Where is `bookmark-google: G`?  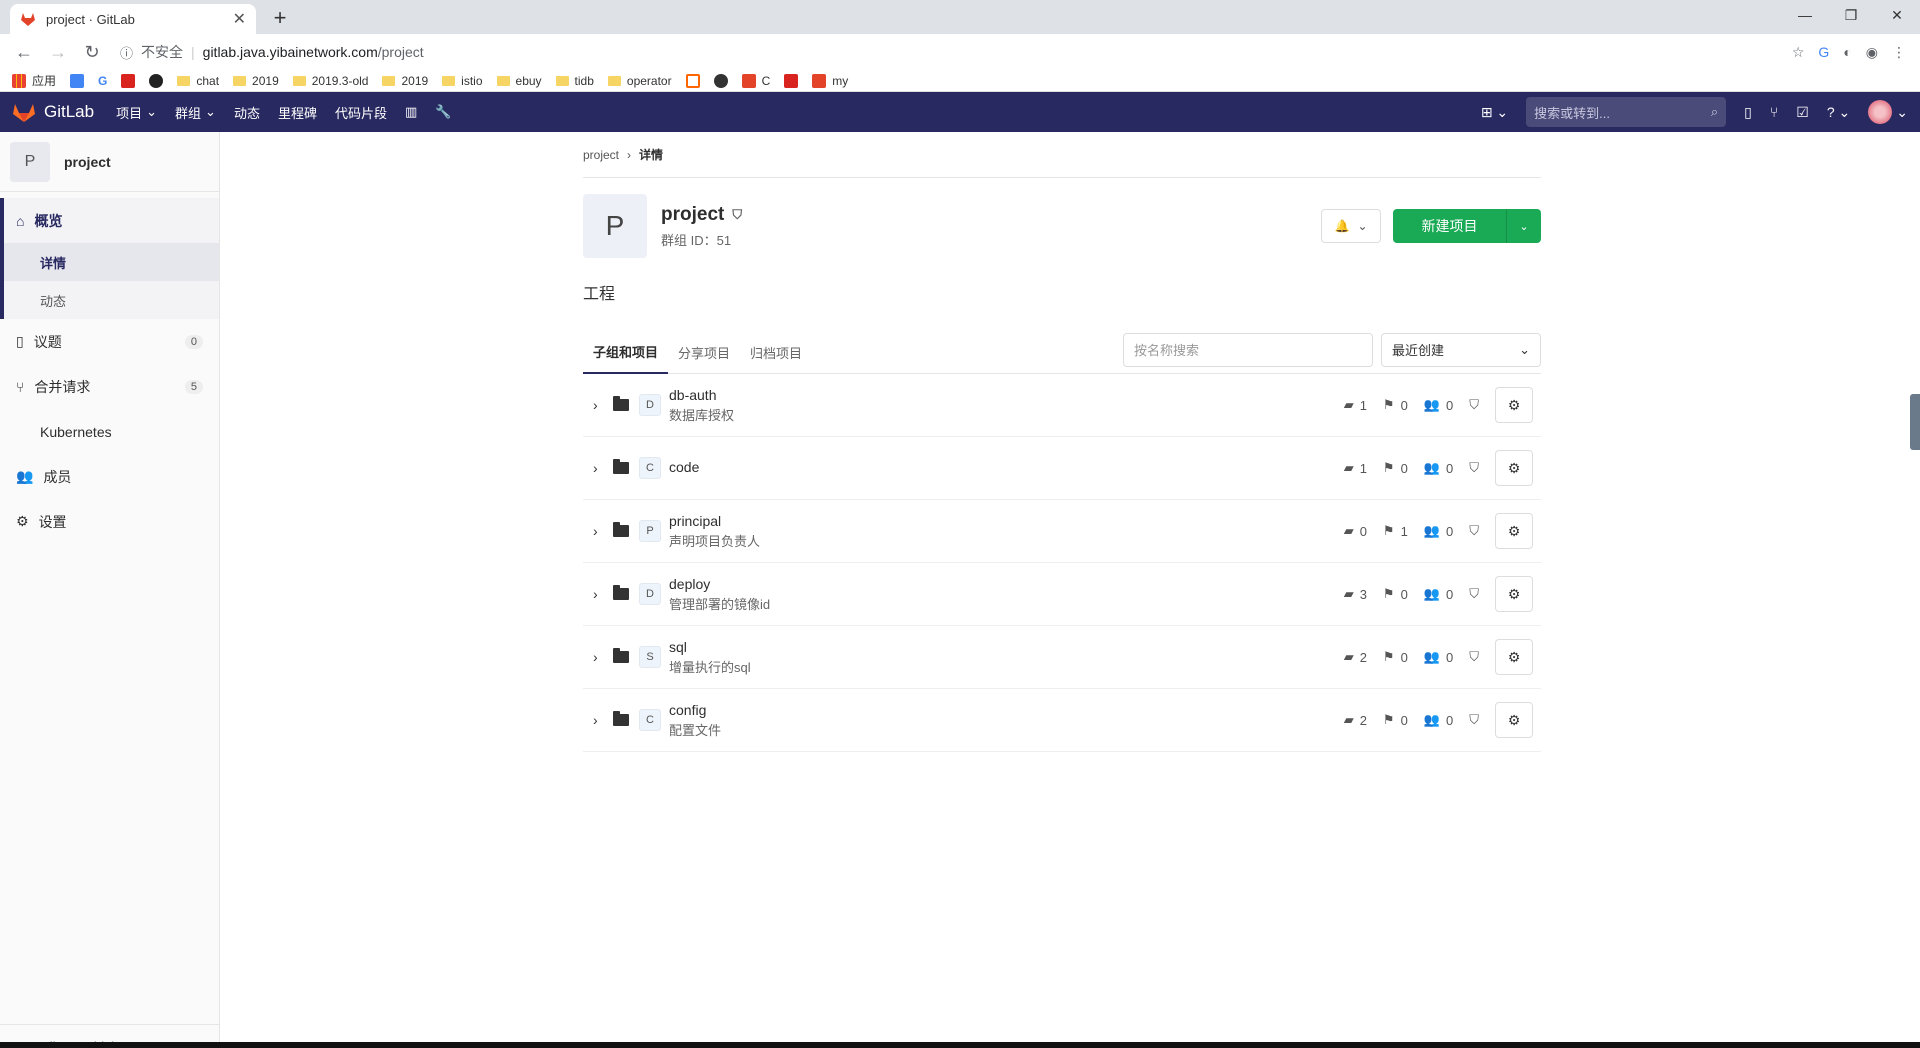 bookmark-google: G is located at coordinates (102, 81).